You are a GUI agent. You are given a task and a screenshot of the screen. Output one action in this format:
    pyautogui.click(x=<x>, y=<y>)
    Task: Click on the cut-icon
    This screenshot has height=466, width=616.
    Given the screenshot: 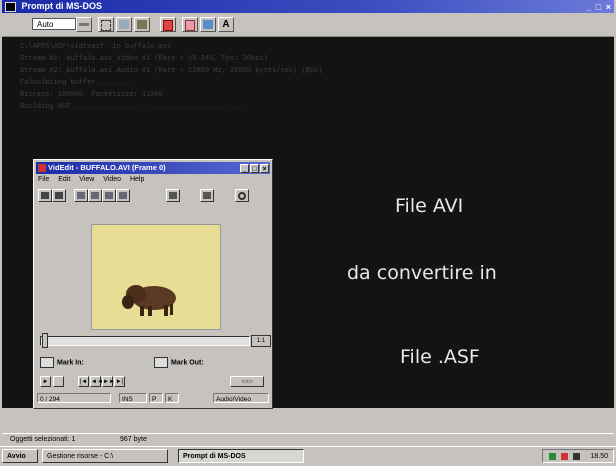 What is the action you would take?
    pyautogui.click(x=81, y=195)
    